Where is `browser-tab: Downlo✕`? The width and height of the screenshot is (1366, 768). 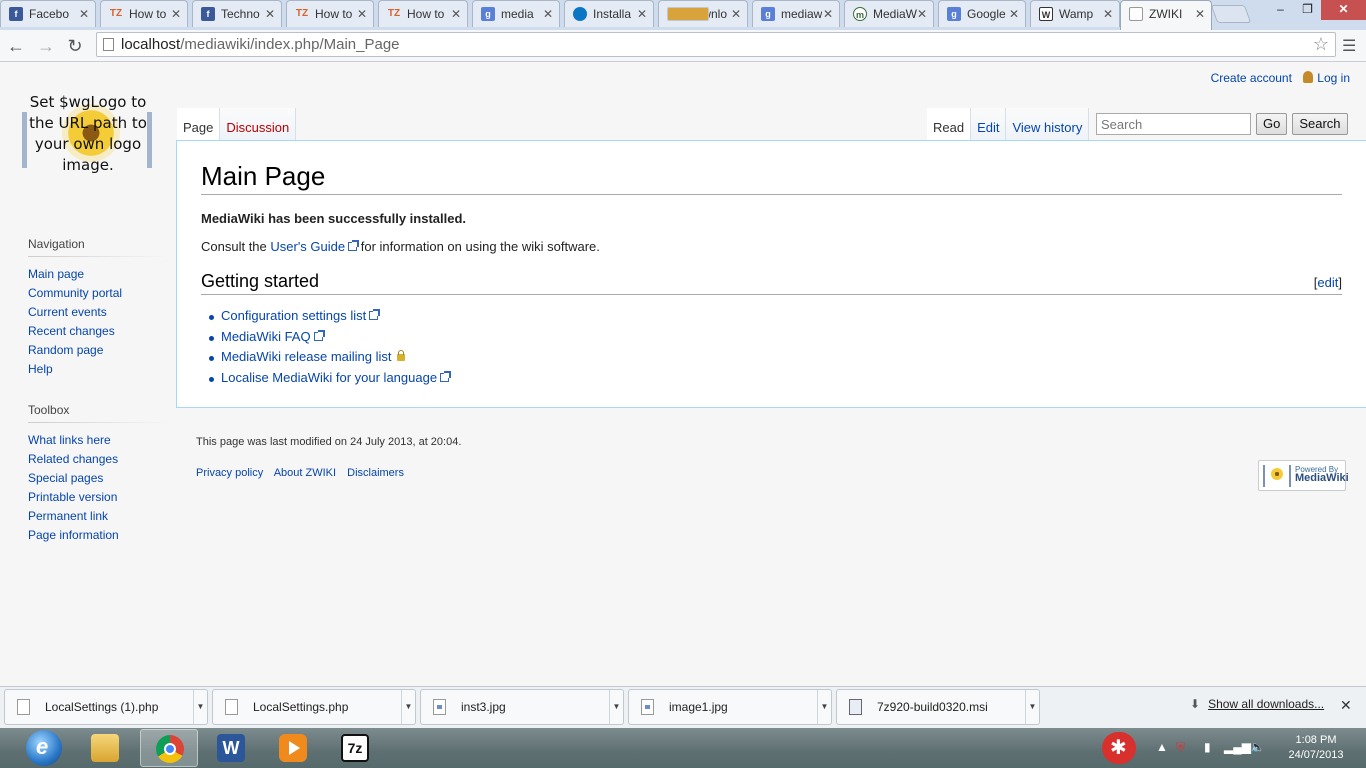
browser-tab: Downlo✕ is located at coordinates (703, 13).